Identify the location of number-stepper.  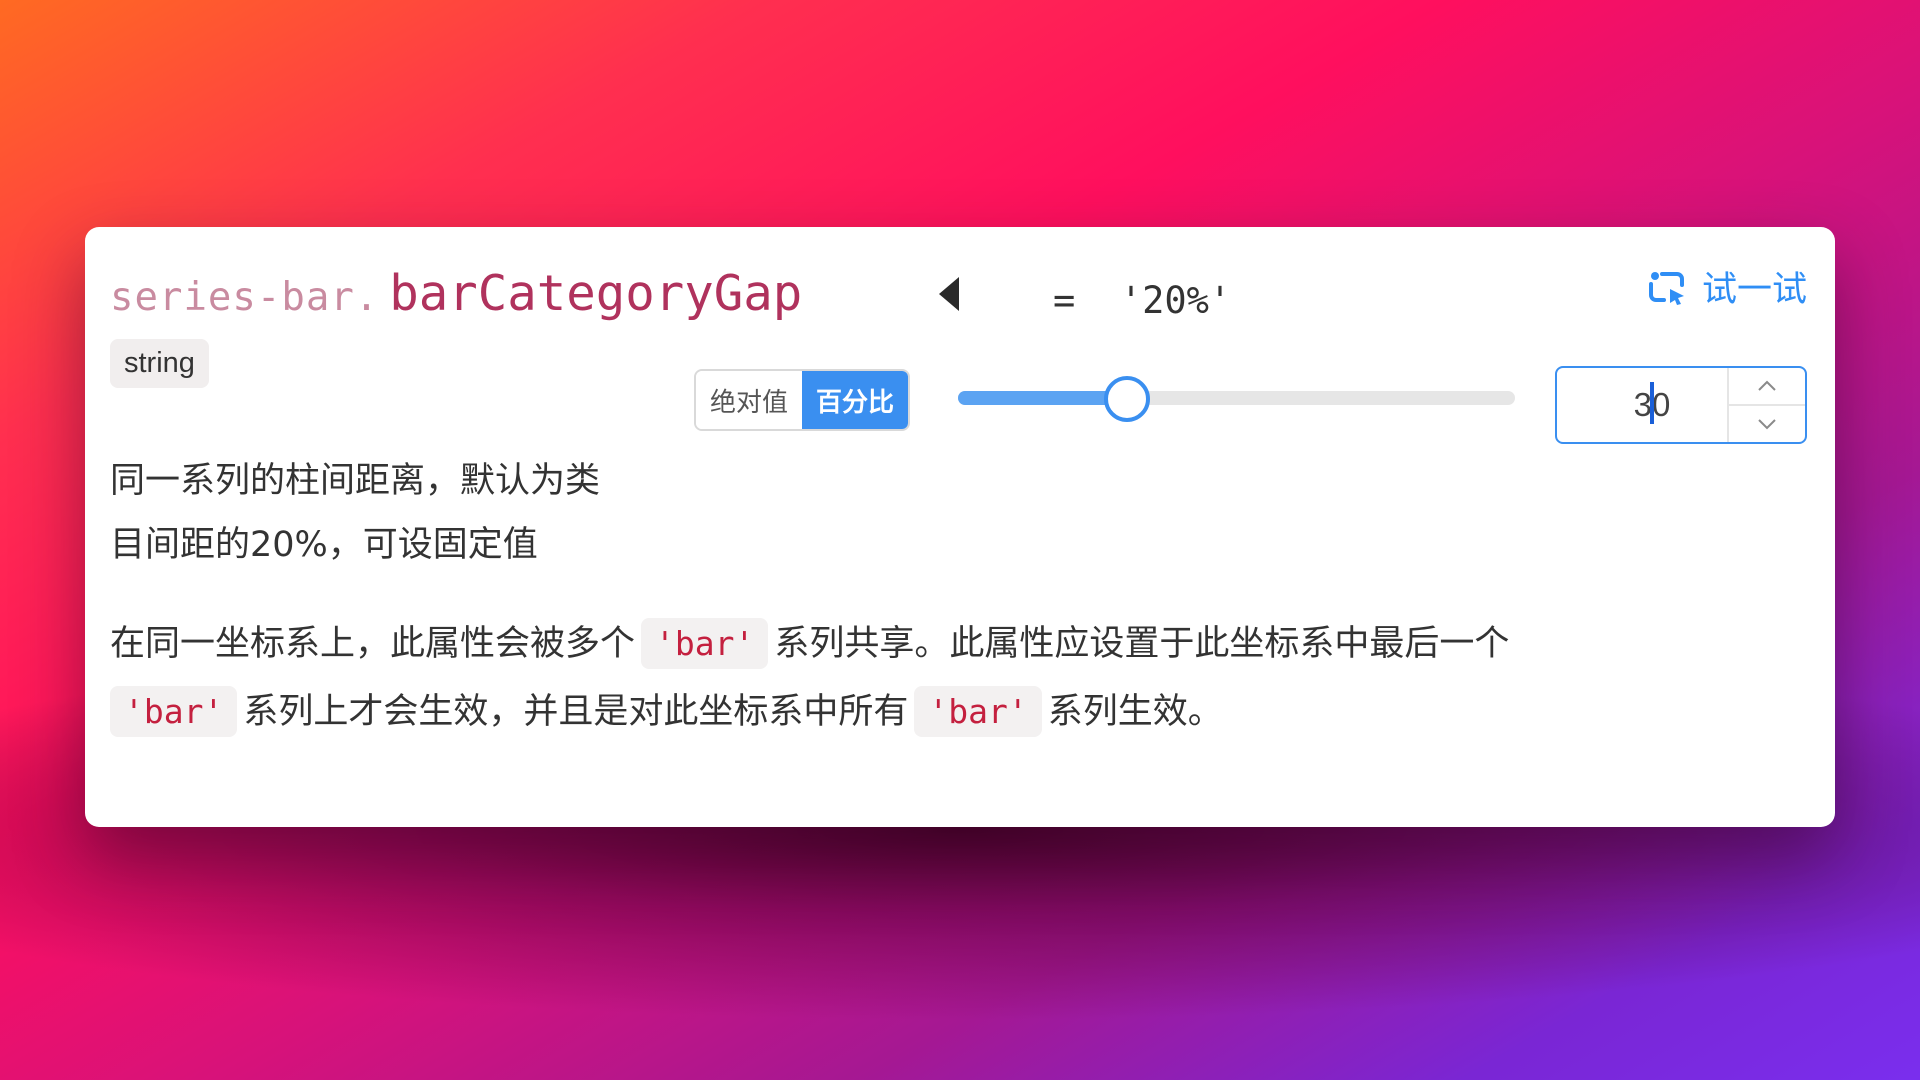
(1766, 405).